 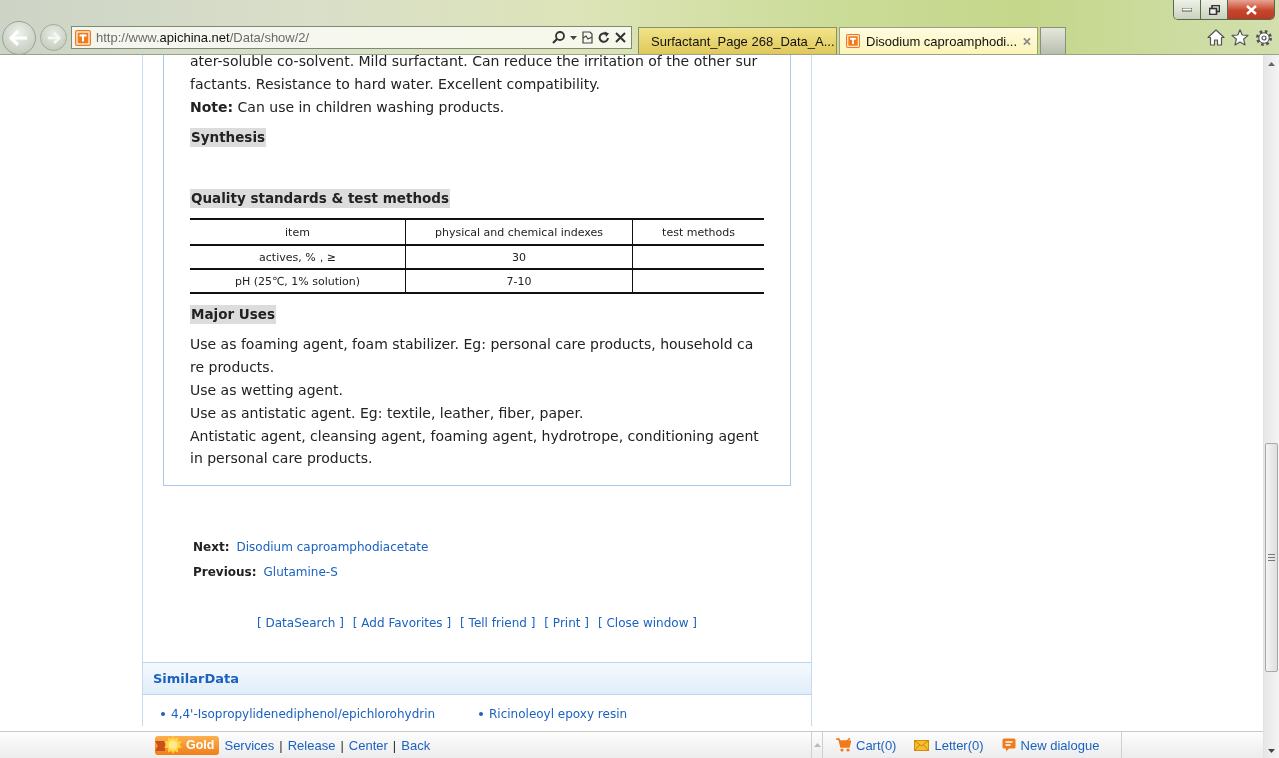 What do you see at coordinates (311, 745) in the screenshot?
I see `toolbar-link: Release` at bounding box center [311, 745].